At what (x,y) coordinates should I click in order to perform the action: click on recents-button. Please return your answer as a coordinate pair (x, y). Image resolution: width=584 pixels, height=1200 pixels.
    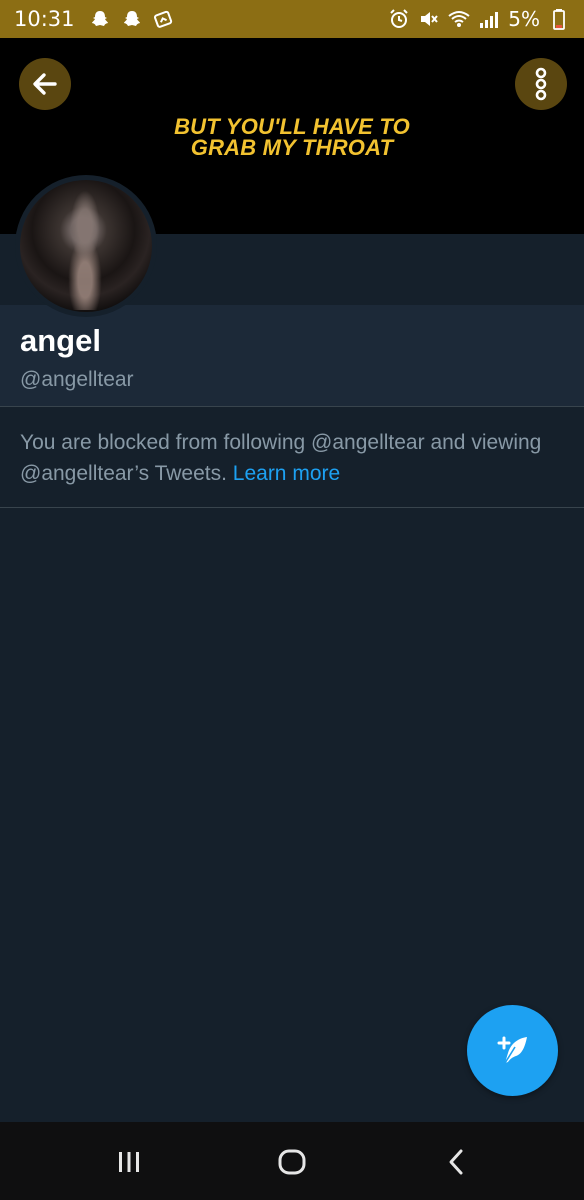
    Looking at the image, I should click on (129, 1162).